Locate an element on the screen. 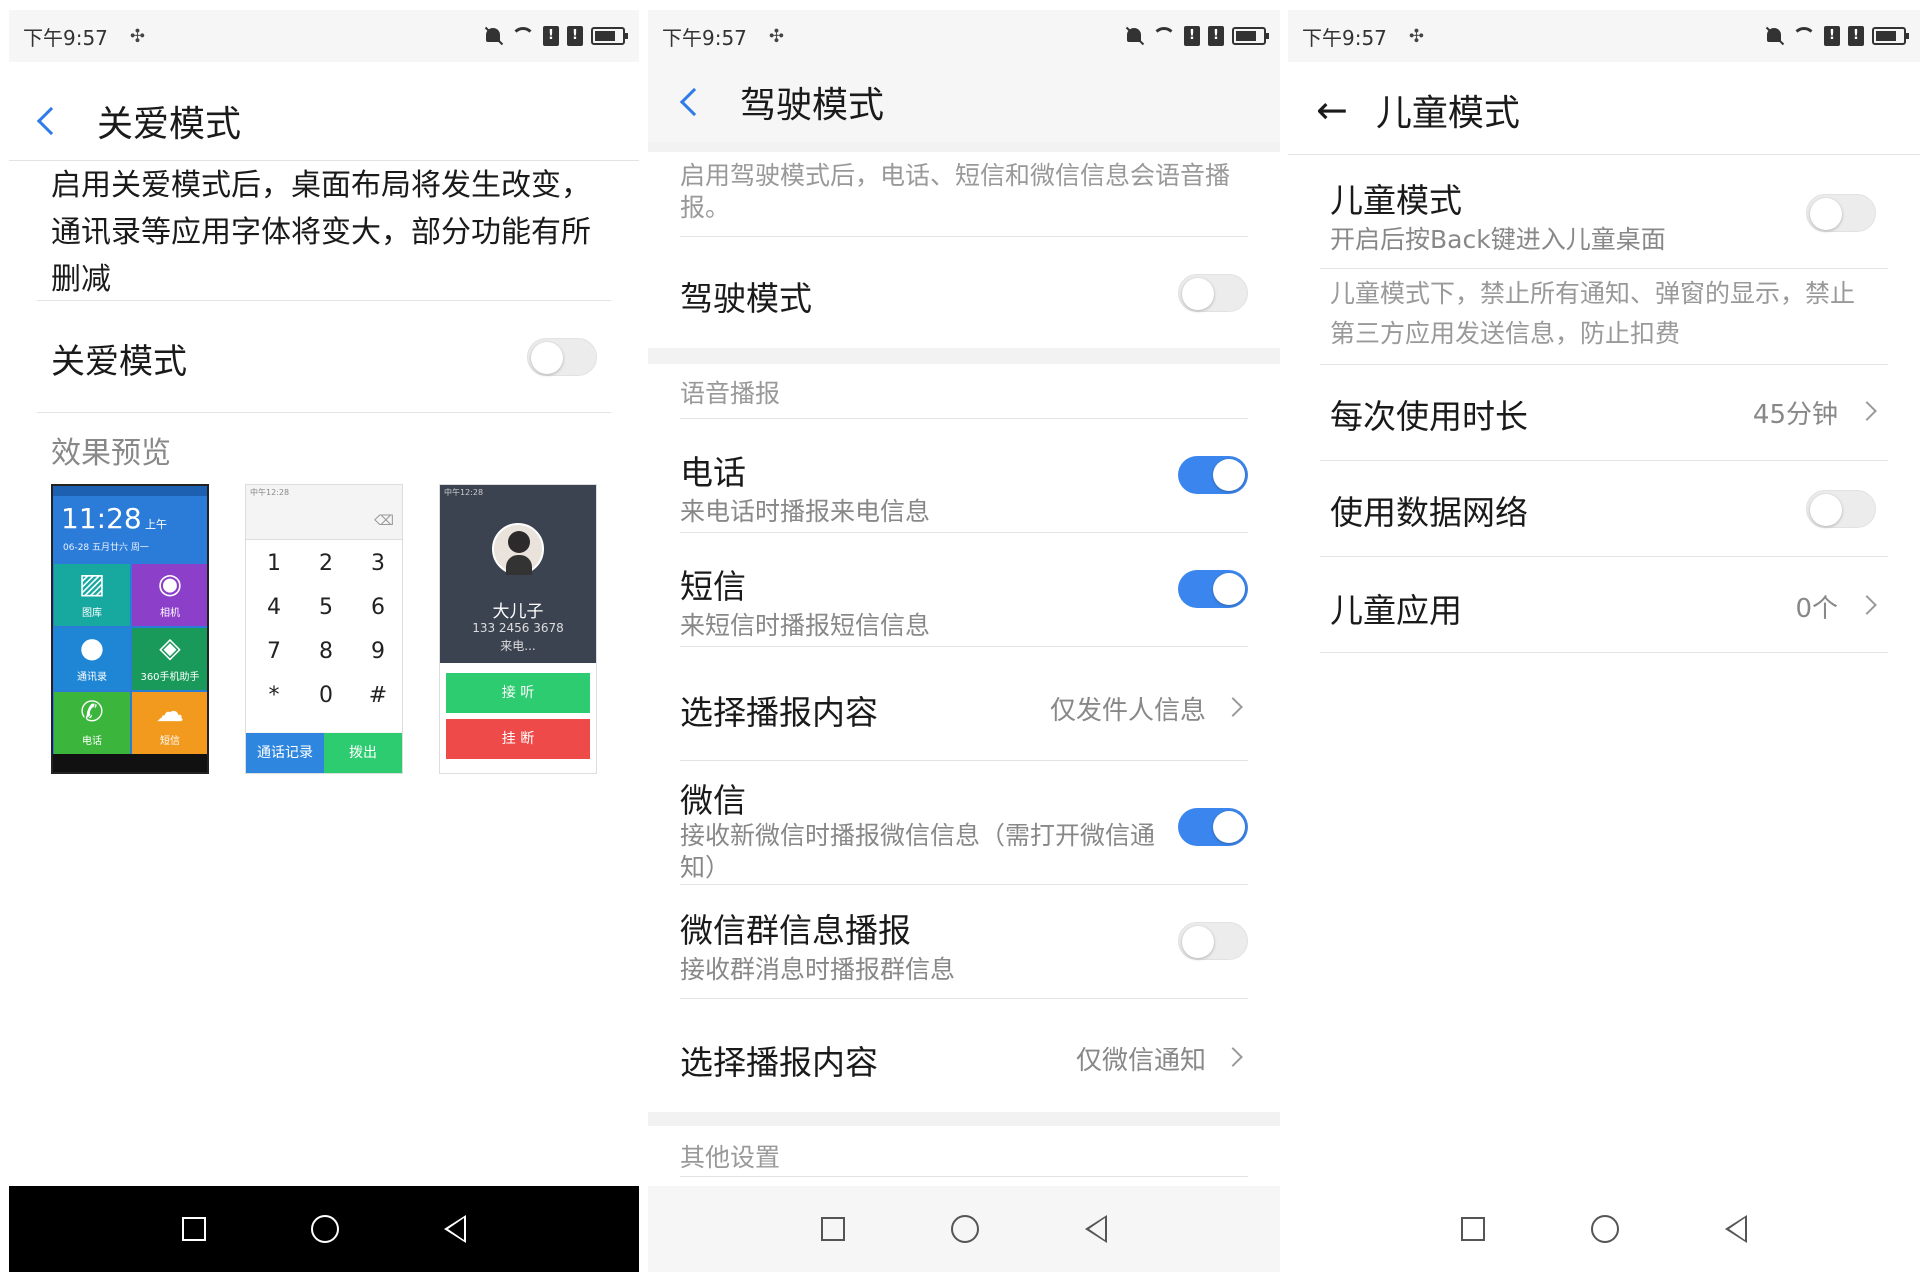  tile-phone: ✆ 电话 is located at coordinates (92, 723).